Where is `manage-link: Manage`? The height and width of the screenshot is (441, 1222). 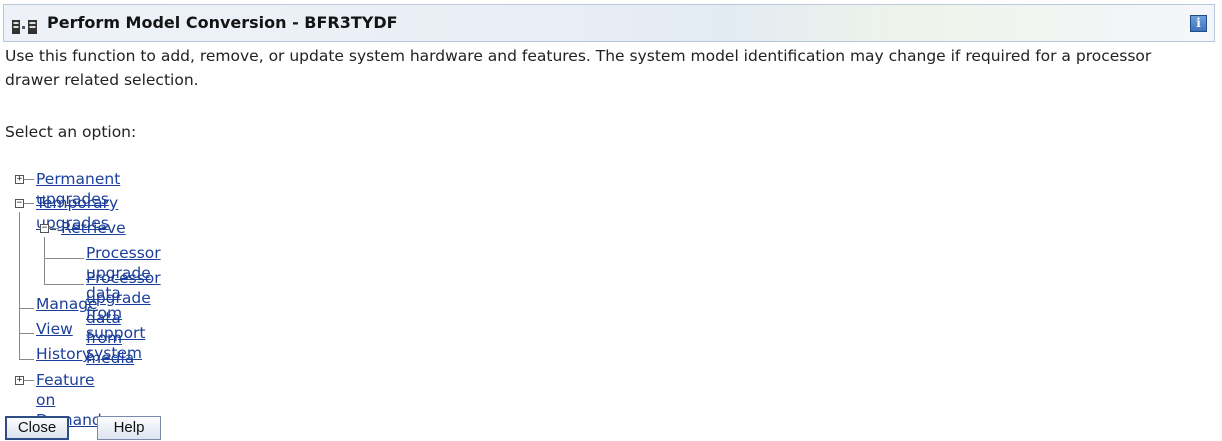
manage-link: Manage is located at coordinates (67, 304).